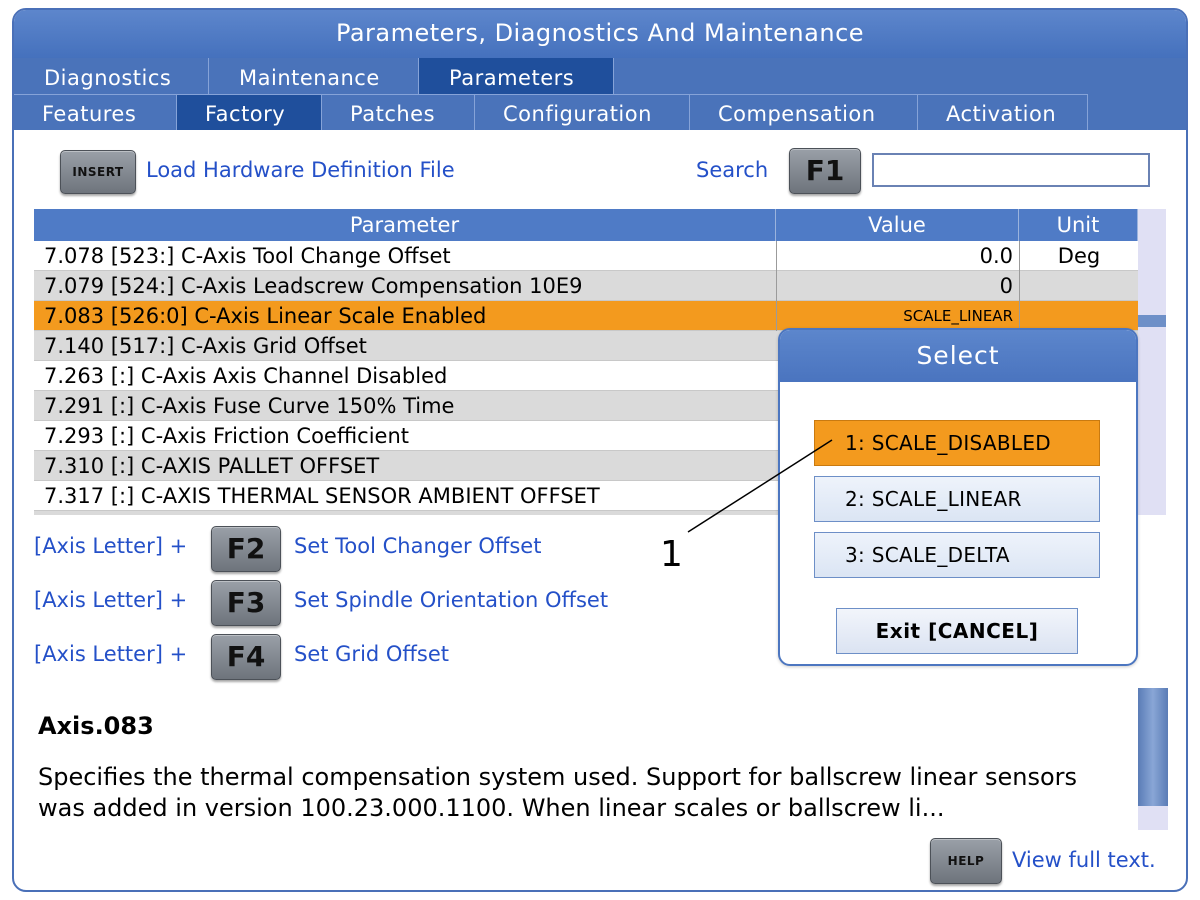 The height and width of the screenshot is (900, 1200). What do you see at coordinates (671, 554) in the screenshot?
I see `annotation-label: 1` at bounding box center [671, 554].